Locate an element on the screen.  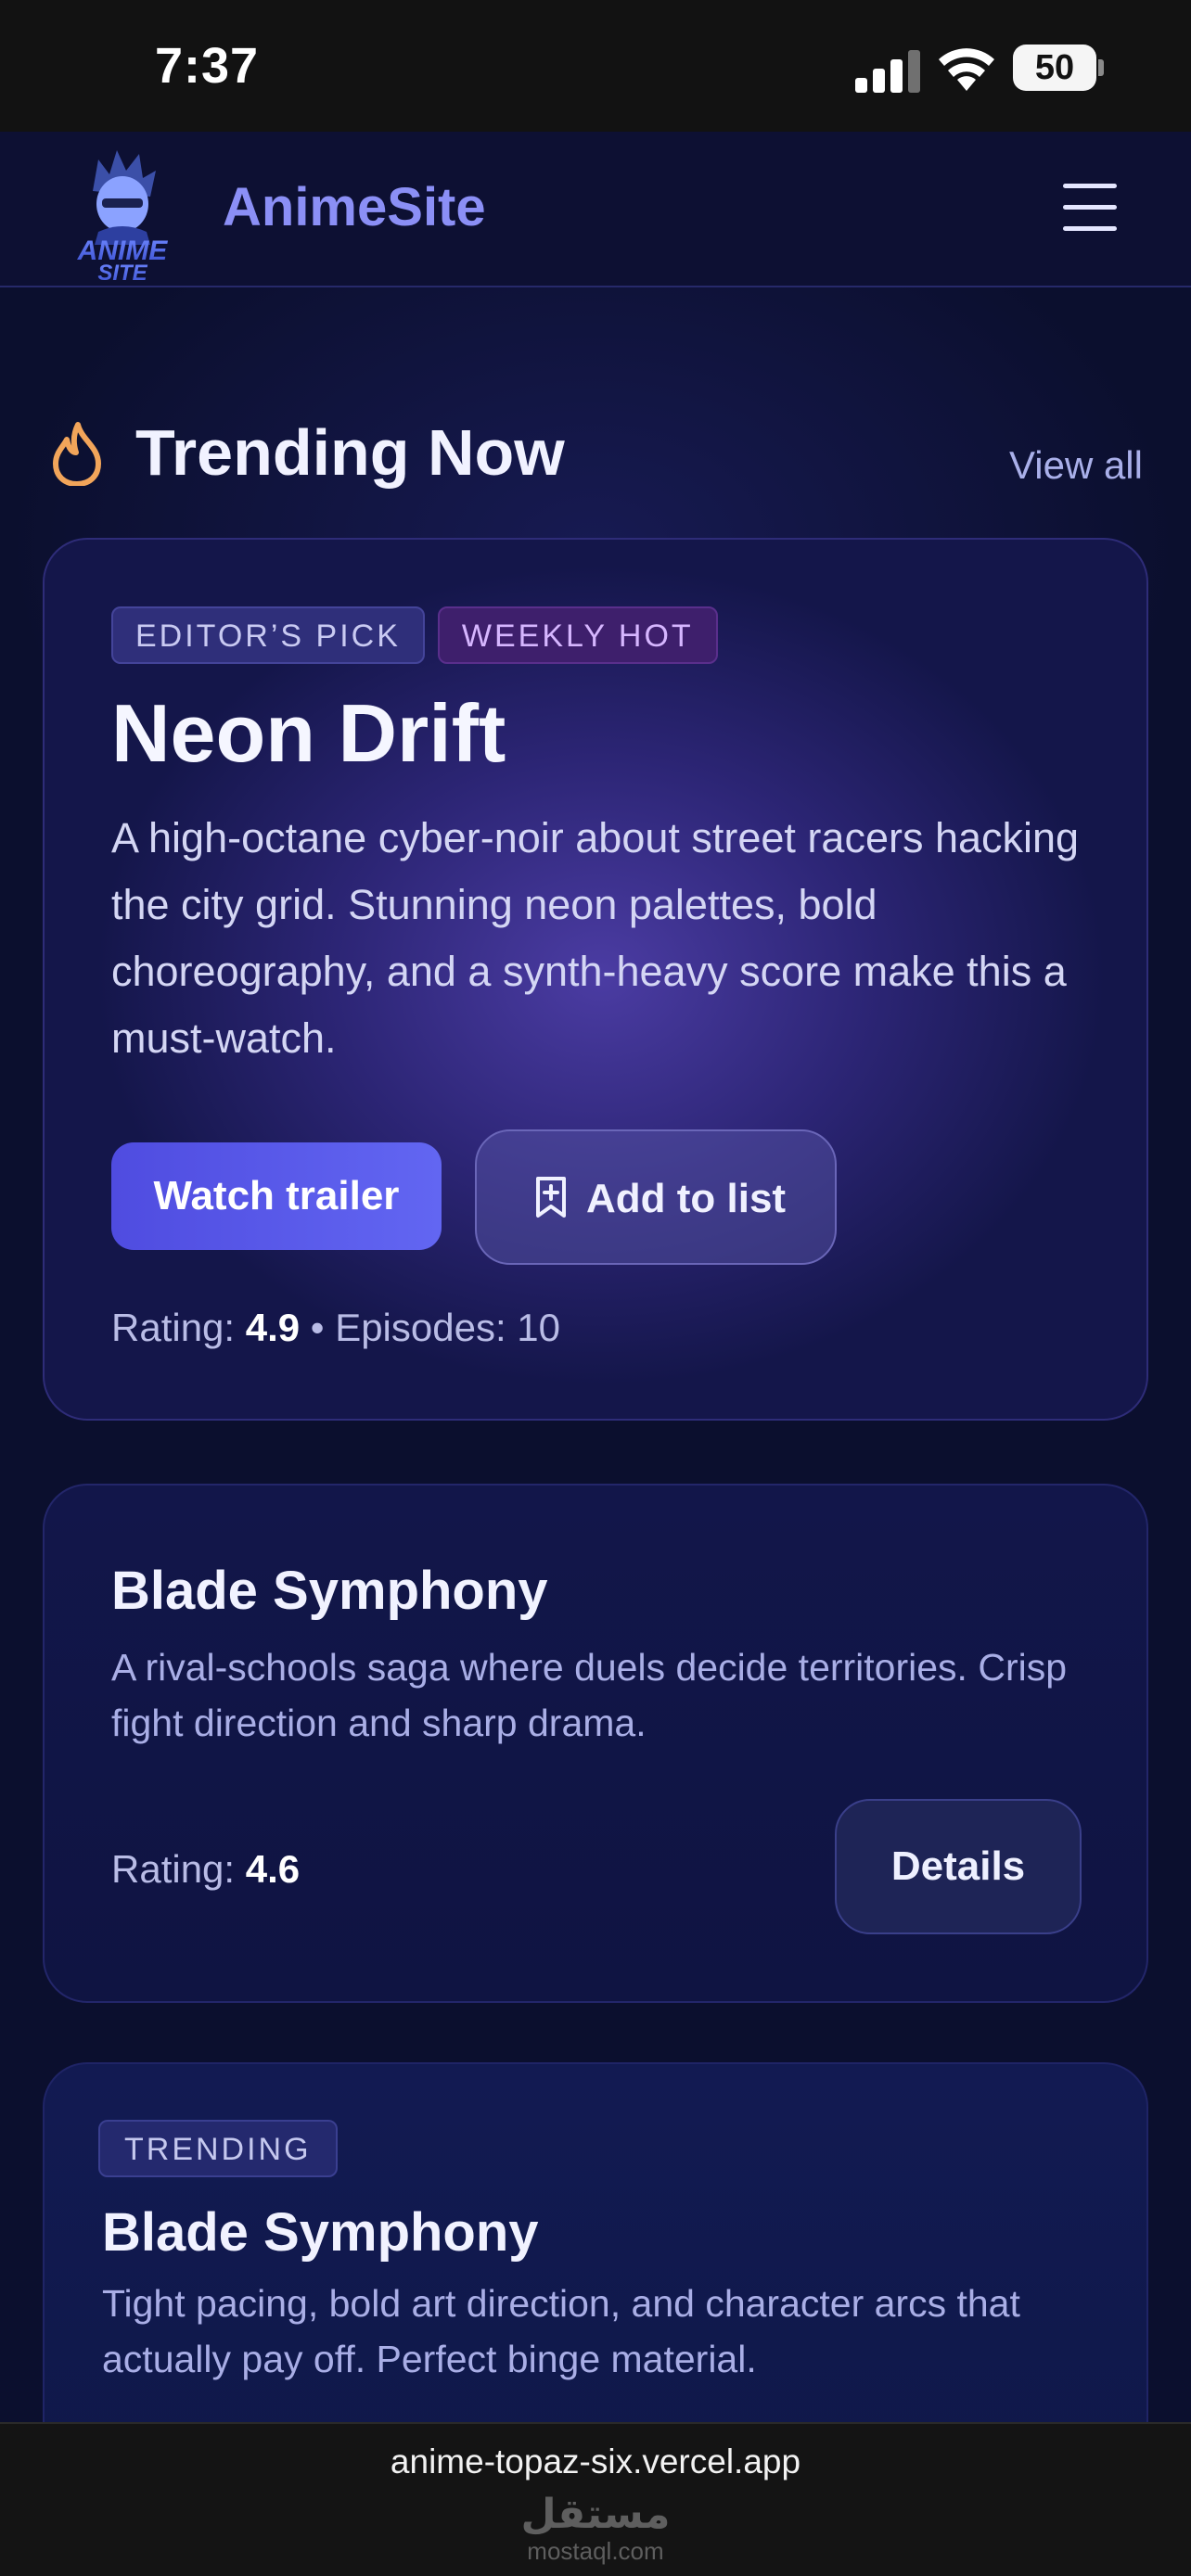
featured-title: Neon Drift is located at coordinates (308, 733).